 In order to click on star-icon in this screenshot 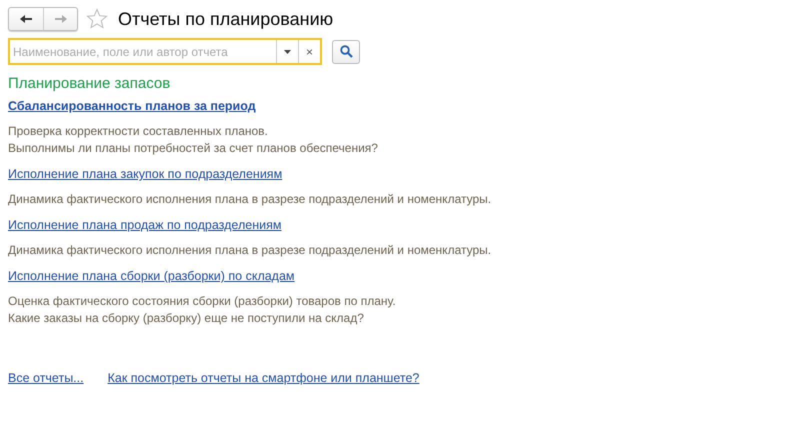, I will do `click(97, 19)`.